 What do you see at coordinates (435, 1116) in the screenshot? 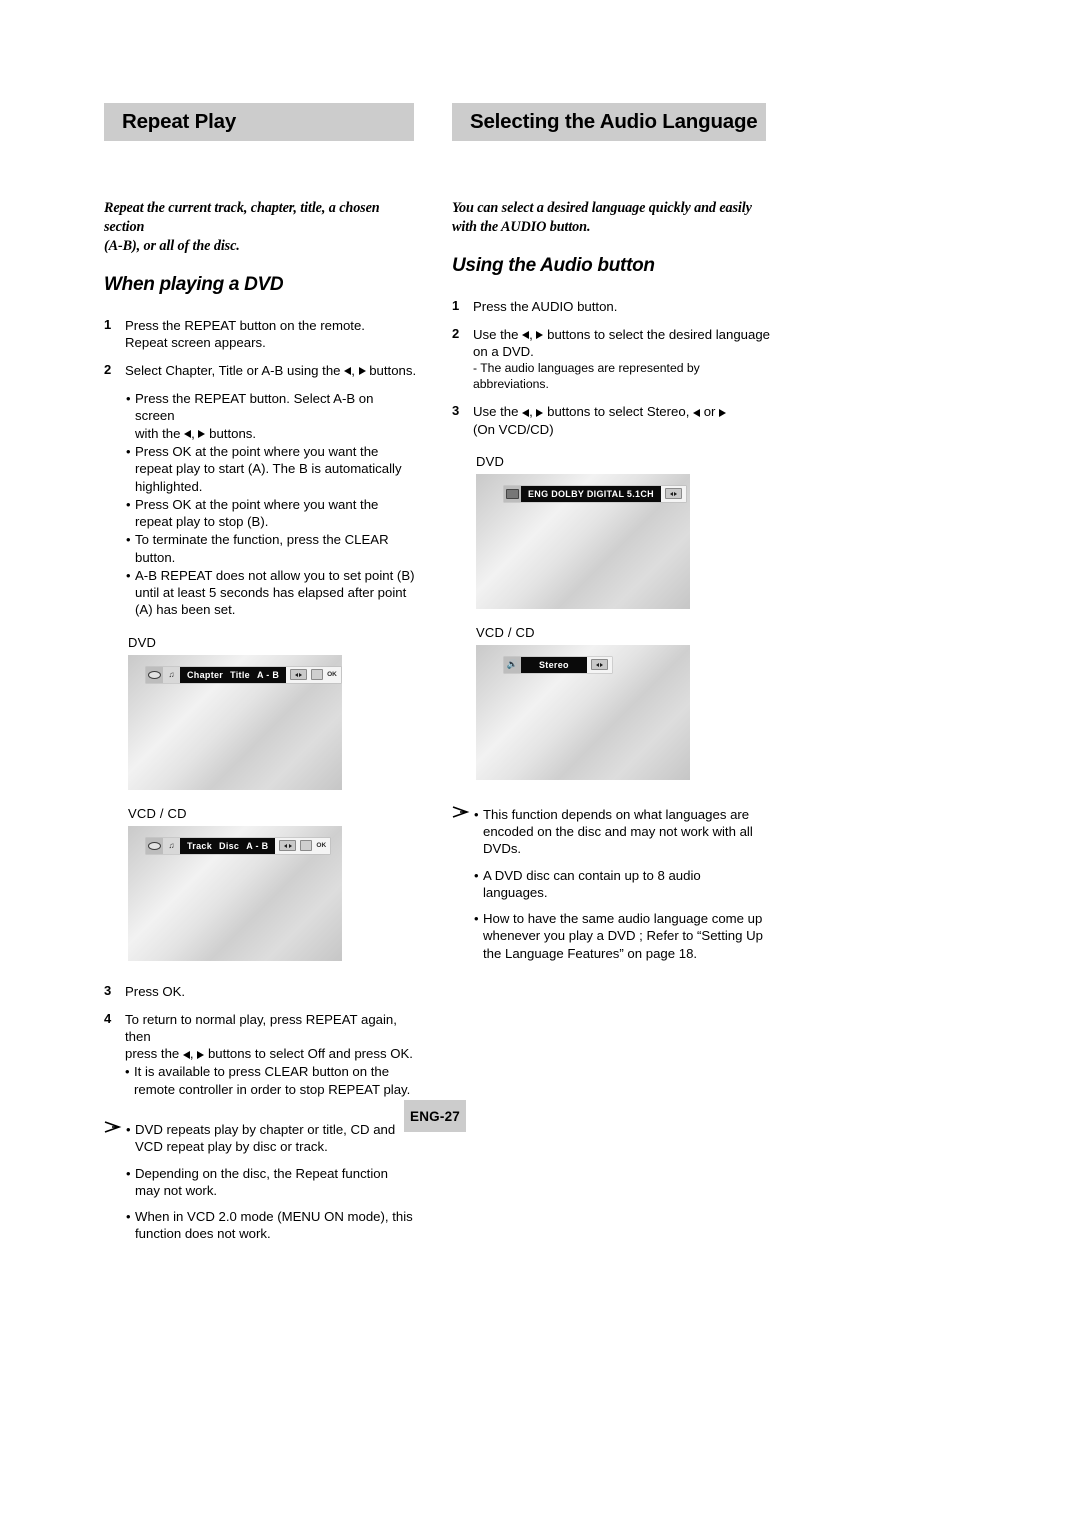
I see `page-number-badge: ENG-27` at bounding box center [435, 1116].